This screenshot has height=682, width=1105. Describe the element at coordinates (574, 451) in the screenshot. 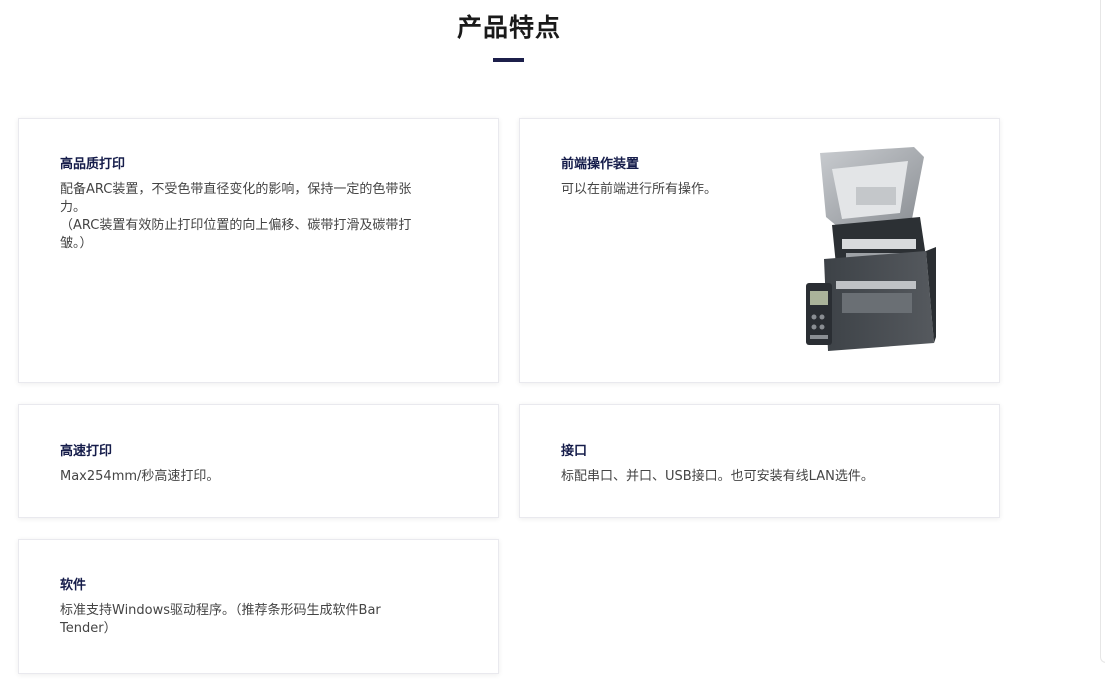

I see `feature-title: 接口` at that location.